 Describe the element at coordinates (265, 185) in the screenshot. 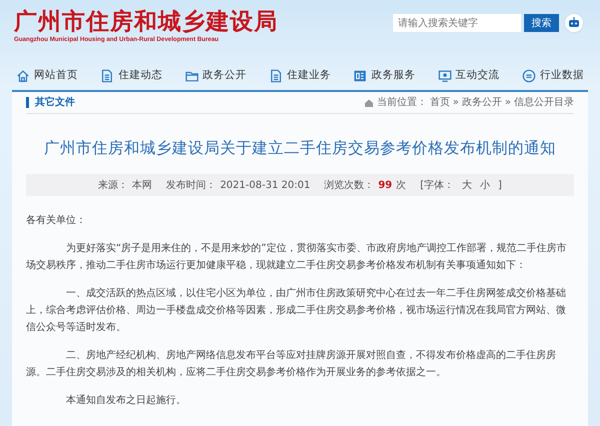

I see `meta-value: 2021-08-31 20:01` at that location.